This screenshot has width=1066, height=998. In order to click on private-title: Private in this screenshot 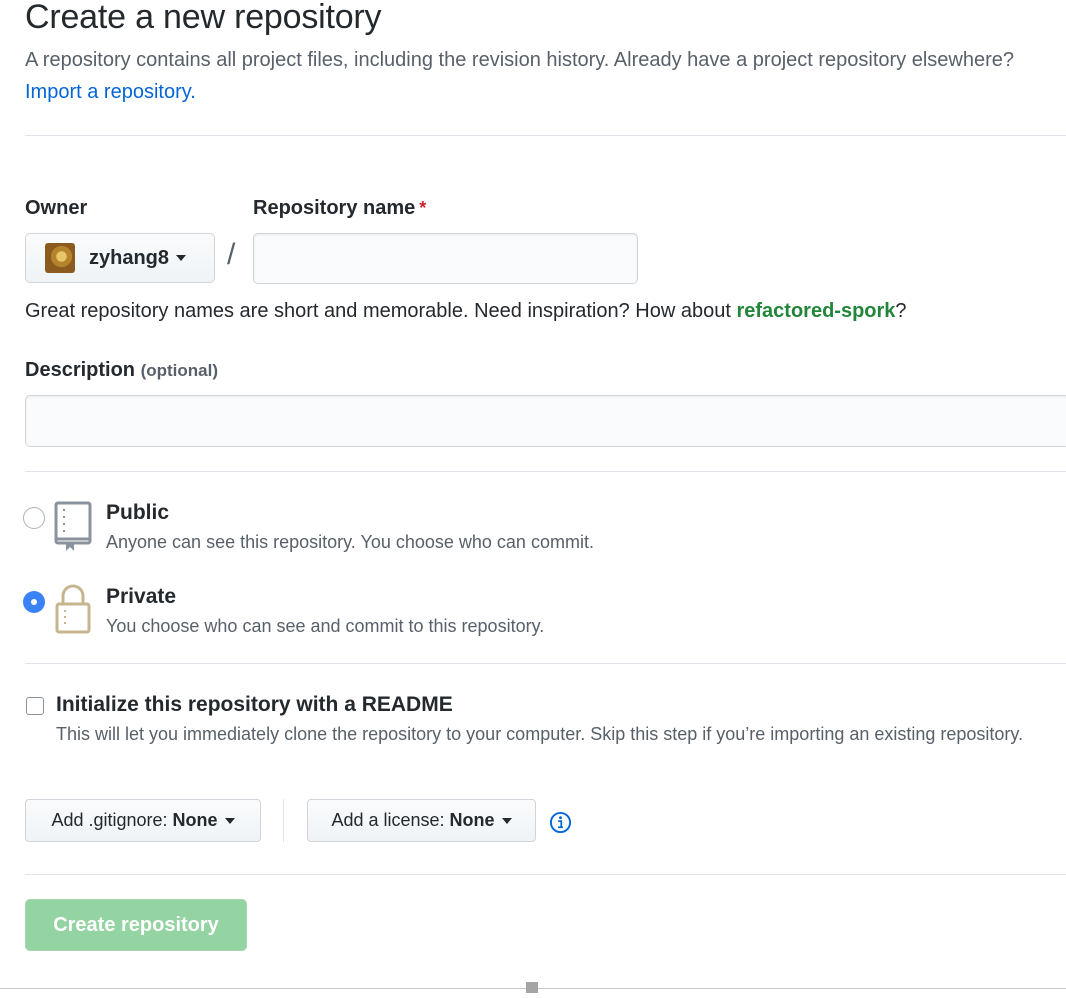, I will do `click(141, 596)`.